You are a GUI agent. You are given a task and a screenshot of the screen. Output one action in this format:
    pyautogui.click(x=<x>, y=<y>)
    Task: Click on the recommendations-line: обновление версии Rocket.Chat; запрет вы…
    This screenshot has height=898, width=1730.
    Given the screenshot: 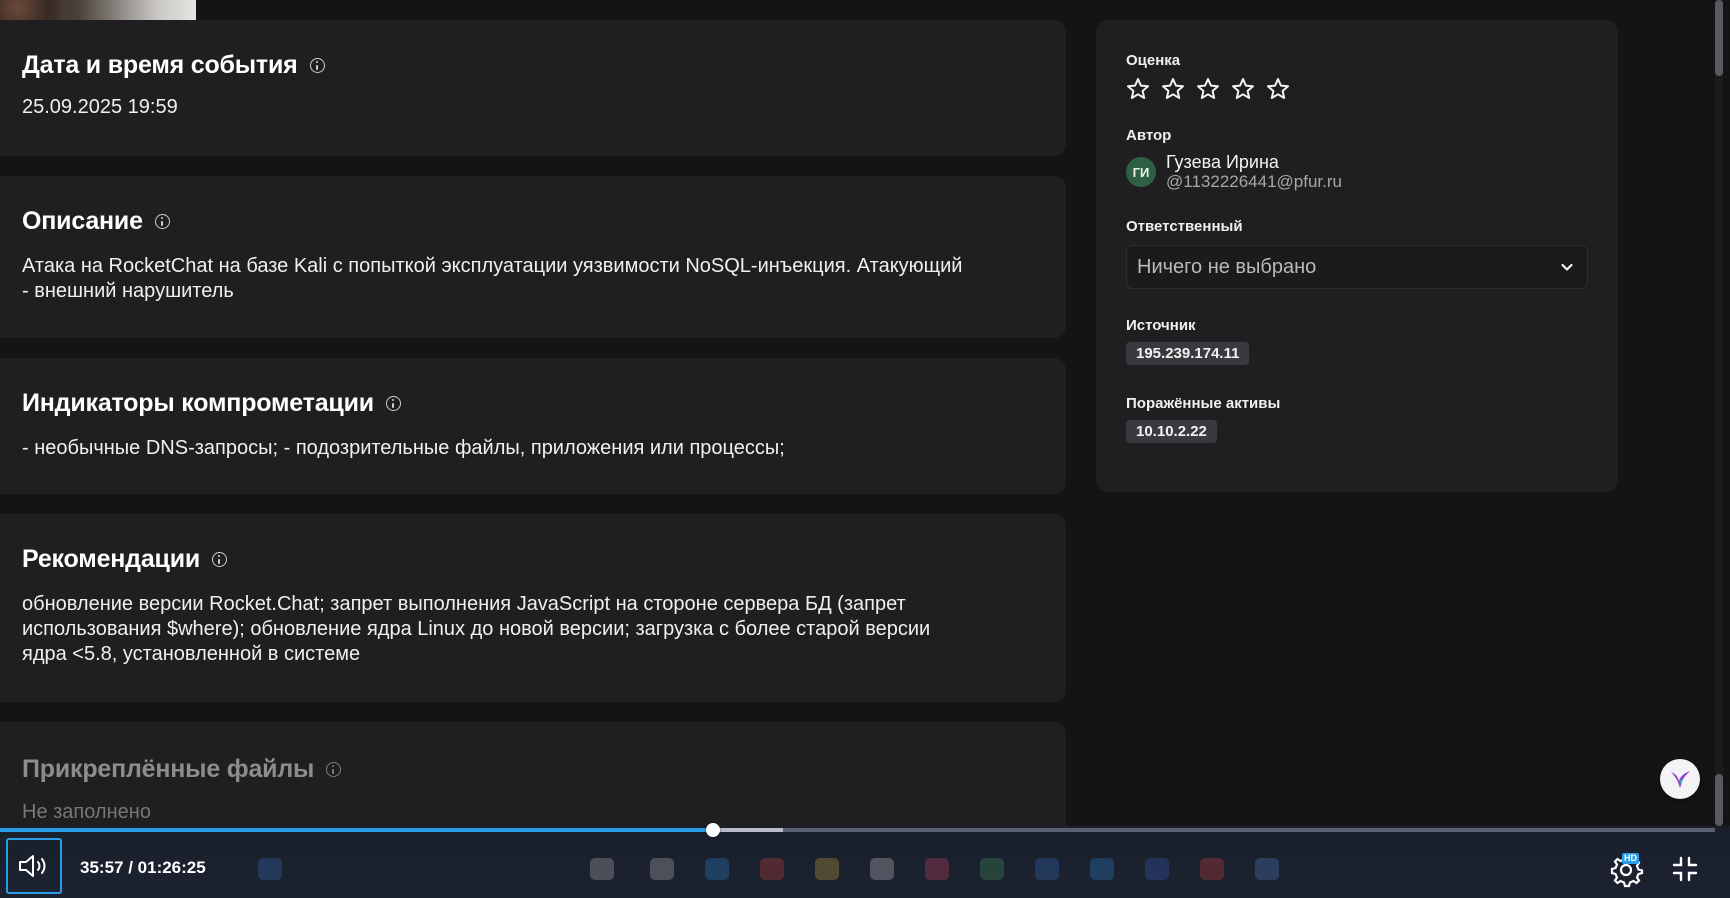 What is the action you would take?
    pyautogui.click(x=464, y=604)
    